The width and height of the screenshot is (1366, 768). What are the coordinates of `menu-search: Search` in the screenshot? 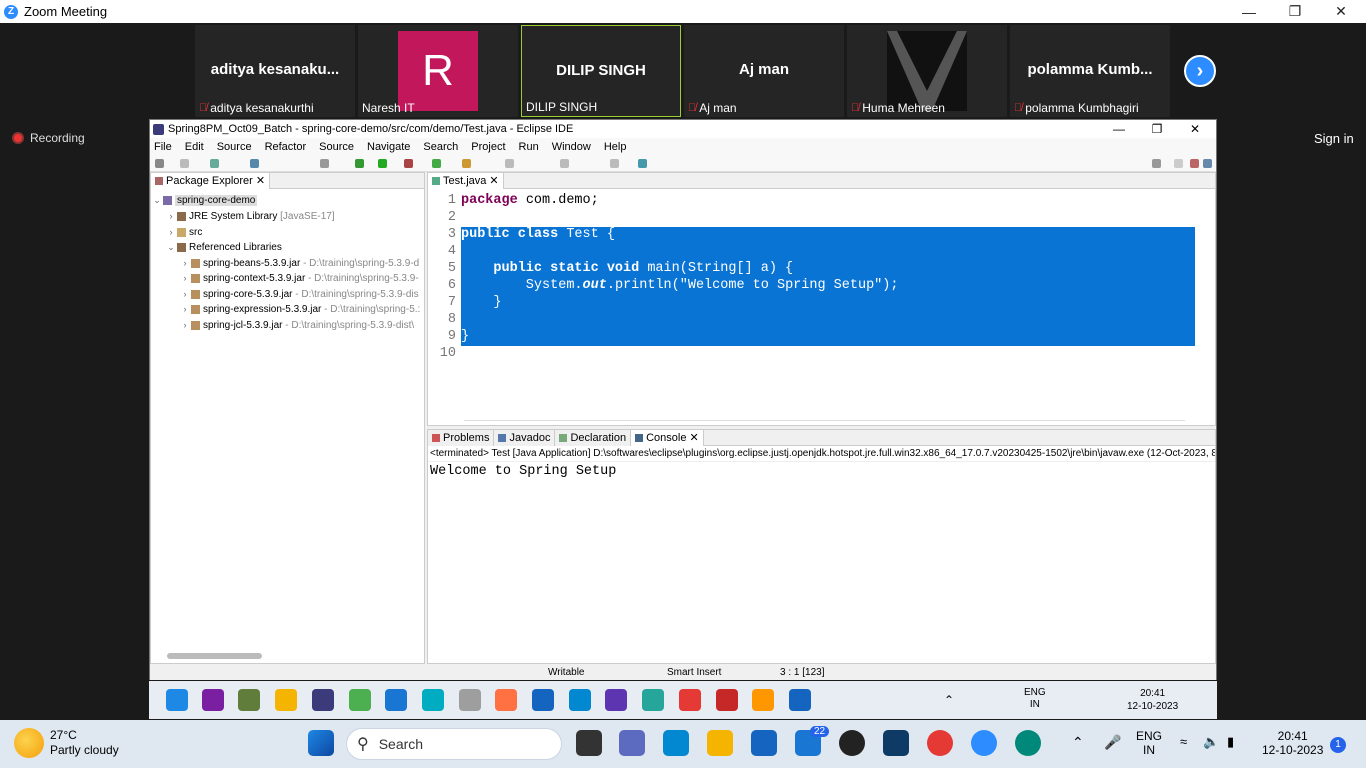 It's located at (440, 147).